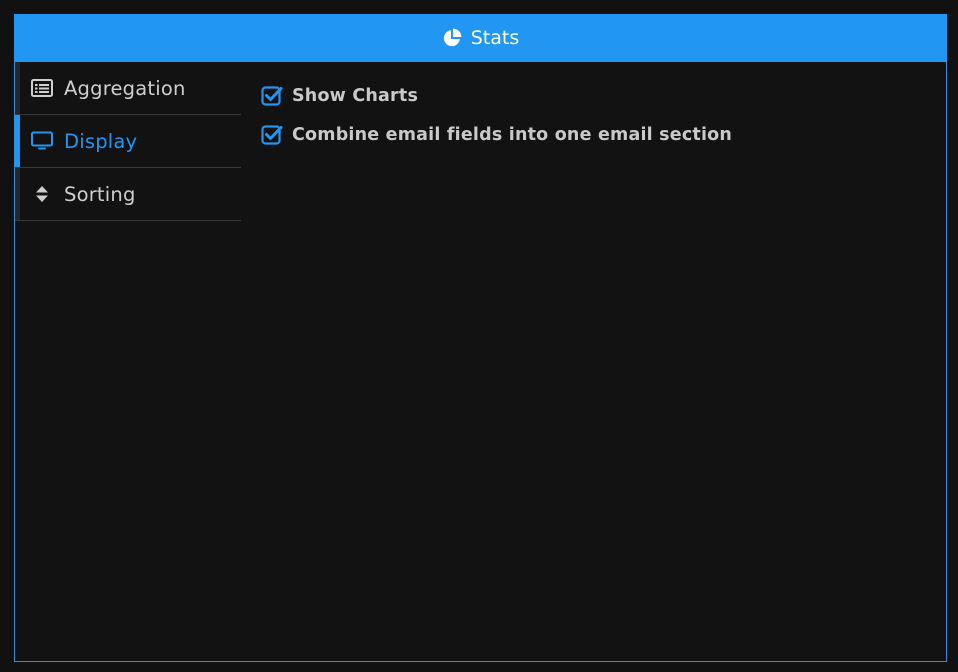  I want to click on sidebar: Aggregation Display Sorting, so click(128, 141).